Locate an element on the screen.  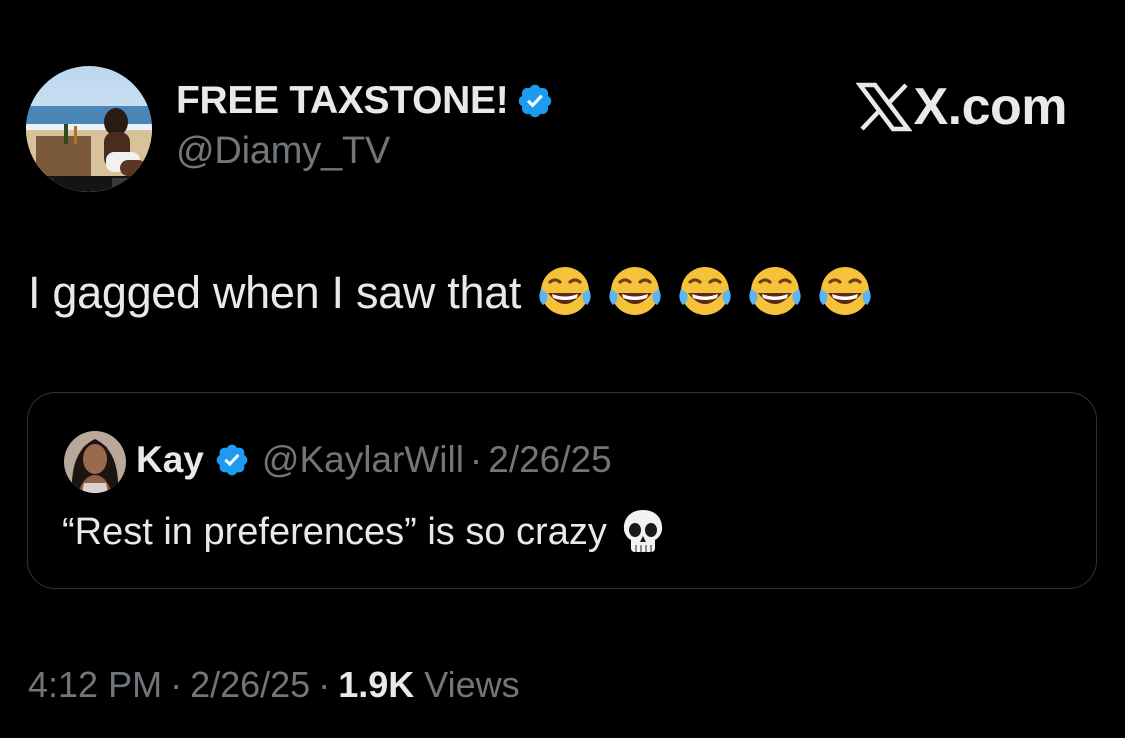
quoted-author-avatar is located at coordinates (95, 462).